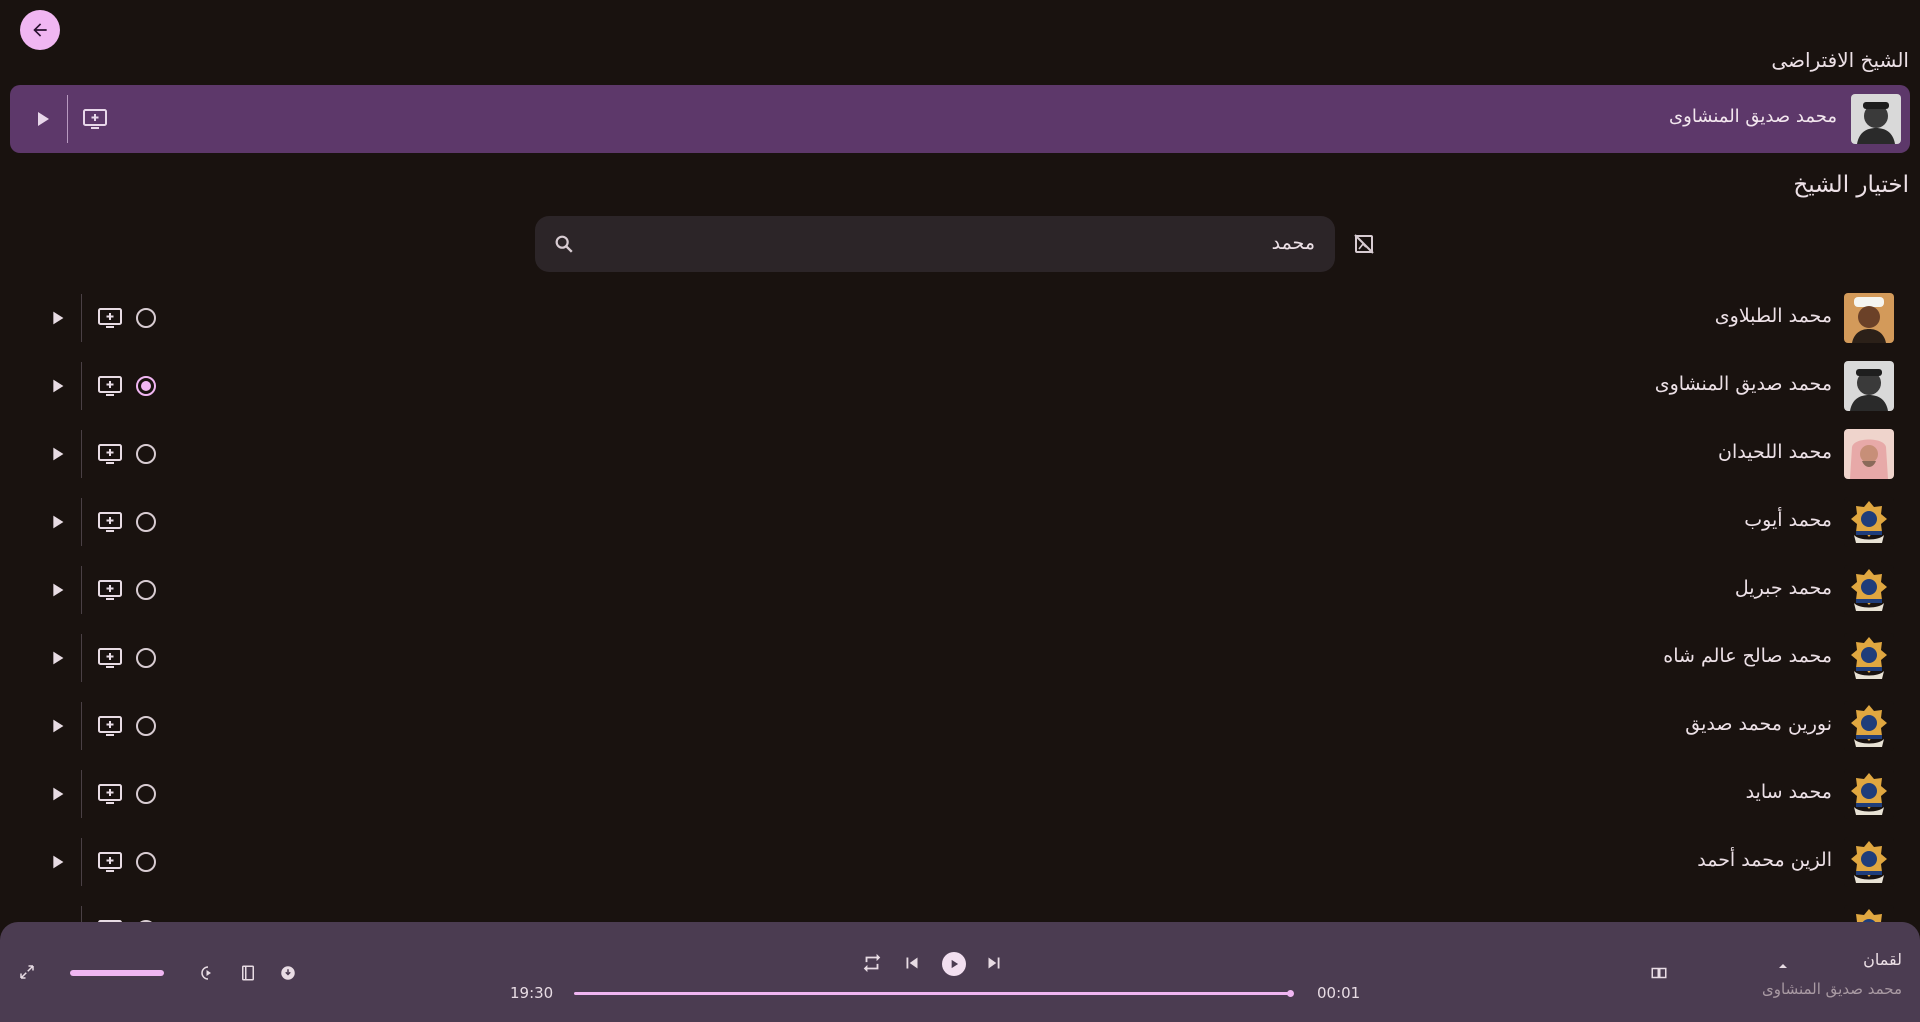 This screenshot has width=1920, height=1022. I want to click on list-item: محمد جبريل, so click(960, 590).